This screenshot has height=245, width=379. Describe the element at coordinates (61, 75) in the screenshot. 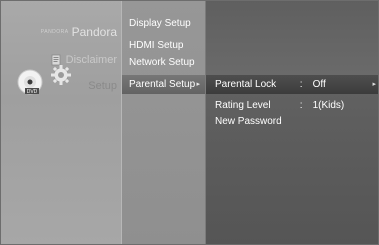

I see `gear-icon` at that location.